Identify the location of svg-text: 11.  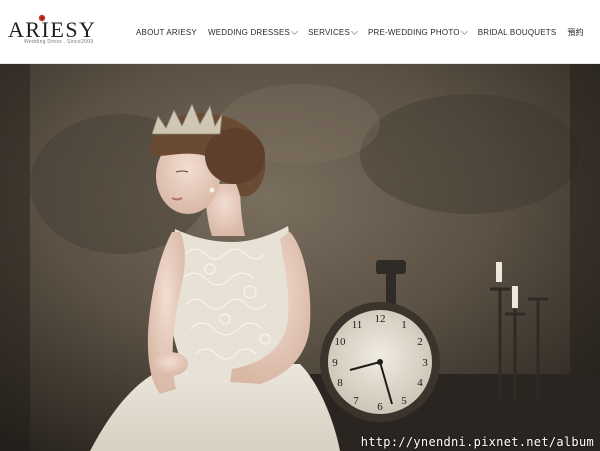
(357, 325).